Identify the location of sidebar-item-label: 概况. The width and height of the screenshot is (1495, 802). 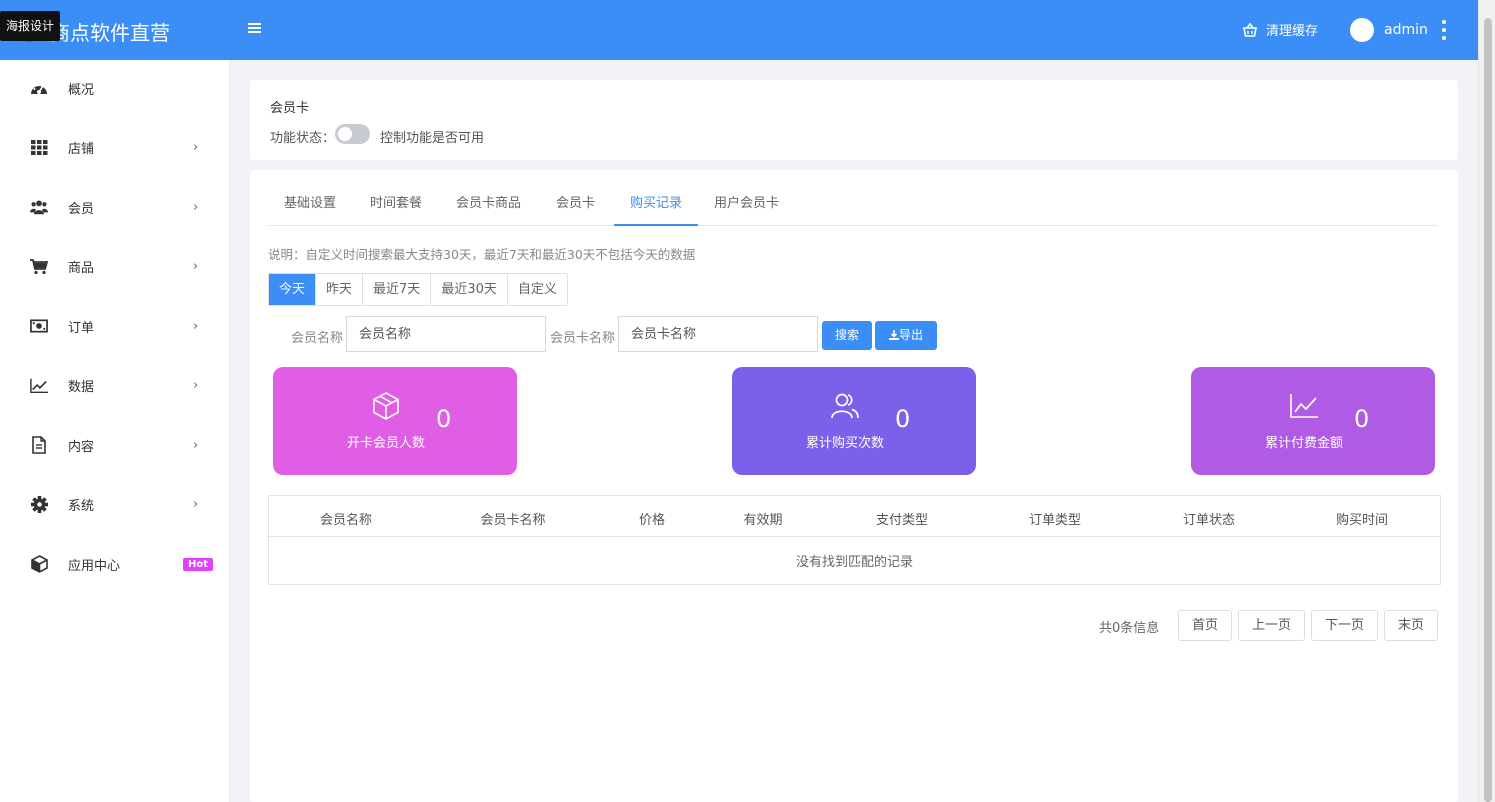
(81, 90).